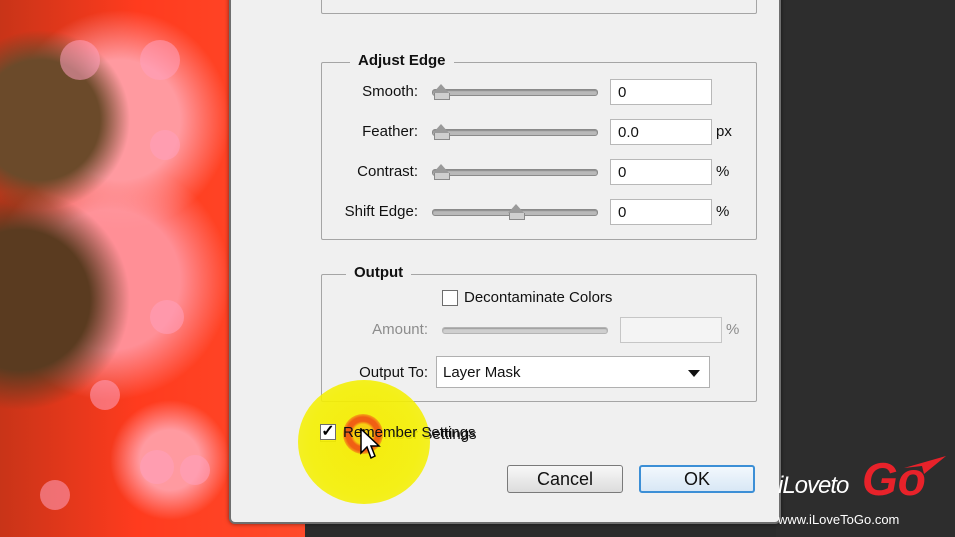  Describe the element at coordinates (723, 211) in the screenshot. I see `shift-edge-unit: %` at that location.